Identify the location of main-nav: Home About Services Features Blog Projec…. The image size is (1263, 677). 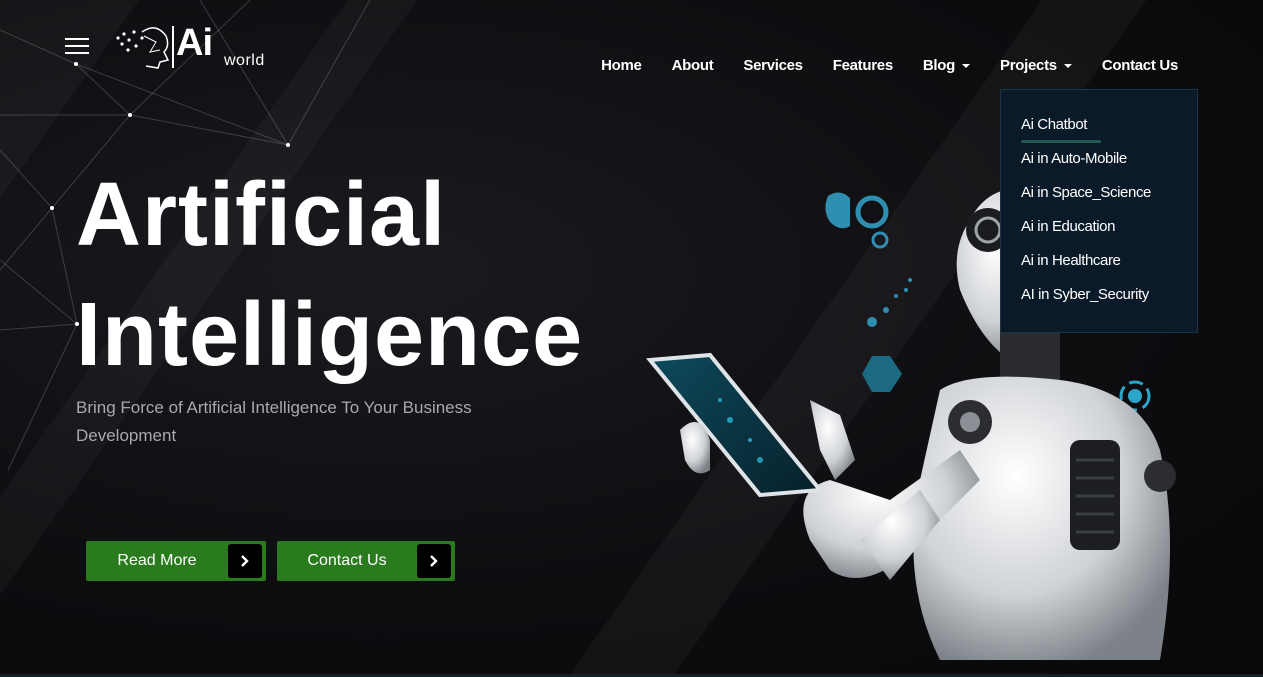
(889, 65).